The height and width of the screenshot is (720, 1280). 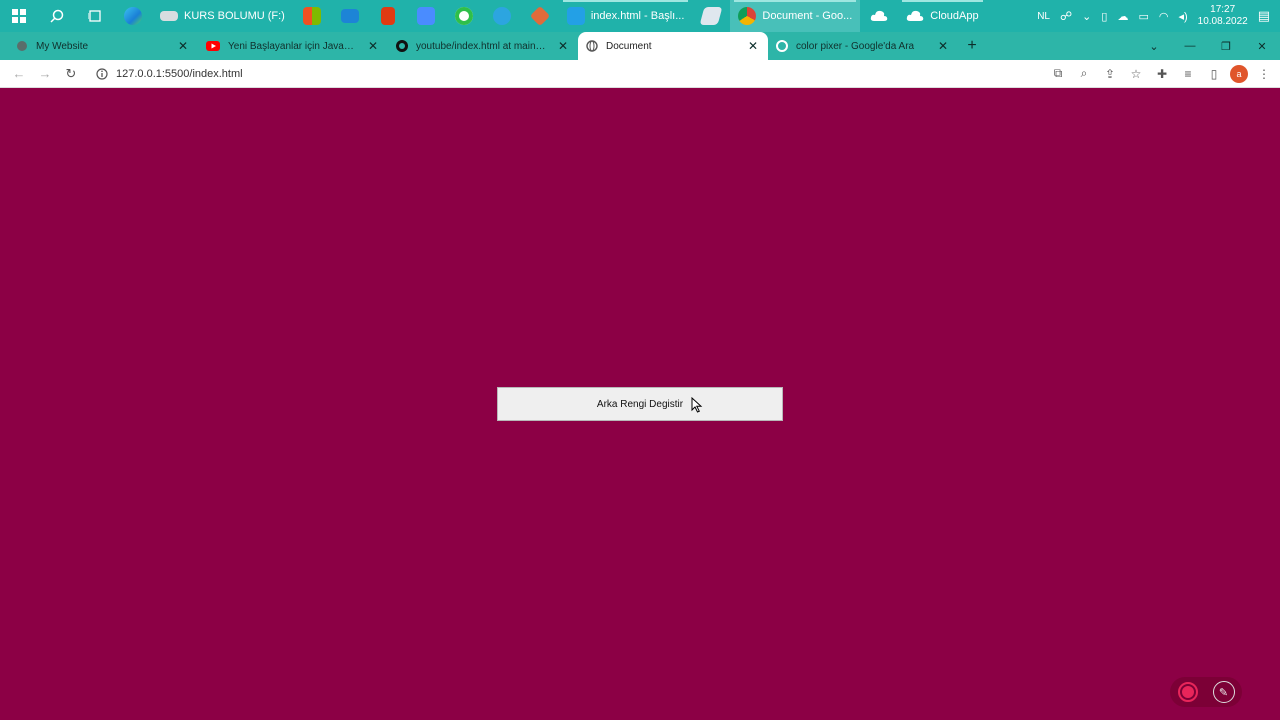 I want to click on tab-google-search: color pixer - Google'da Ara ✕, so click(x=863, y=46).